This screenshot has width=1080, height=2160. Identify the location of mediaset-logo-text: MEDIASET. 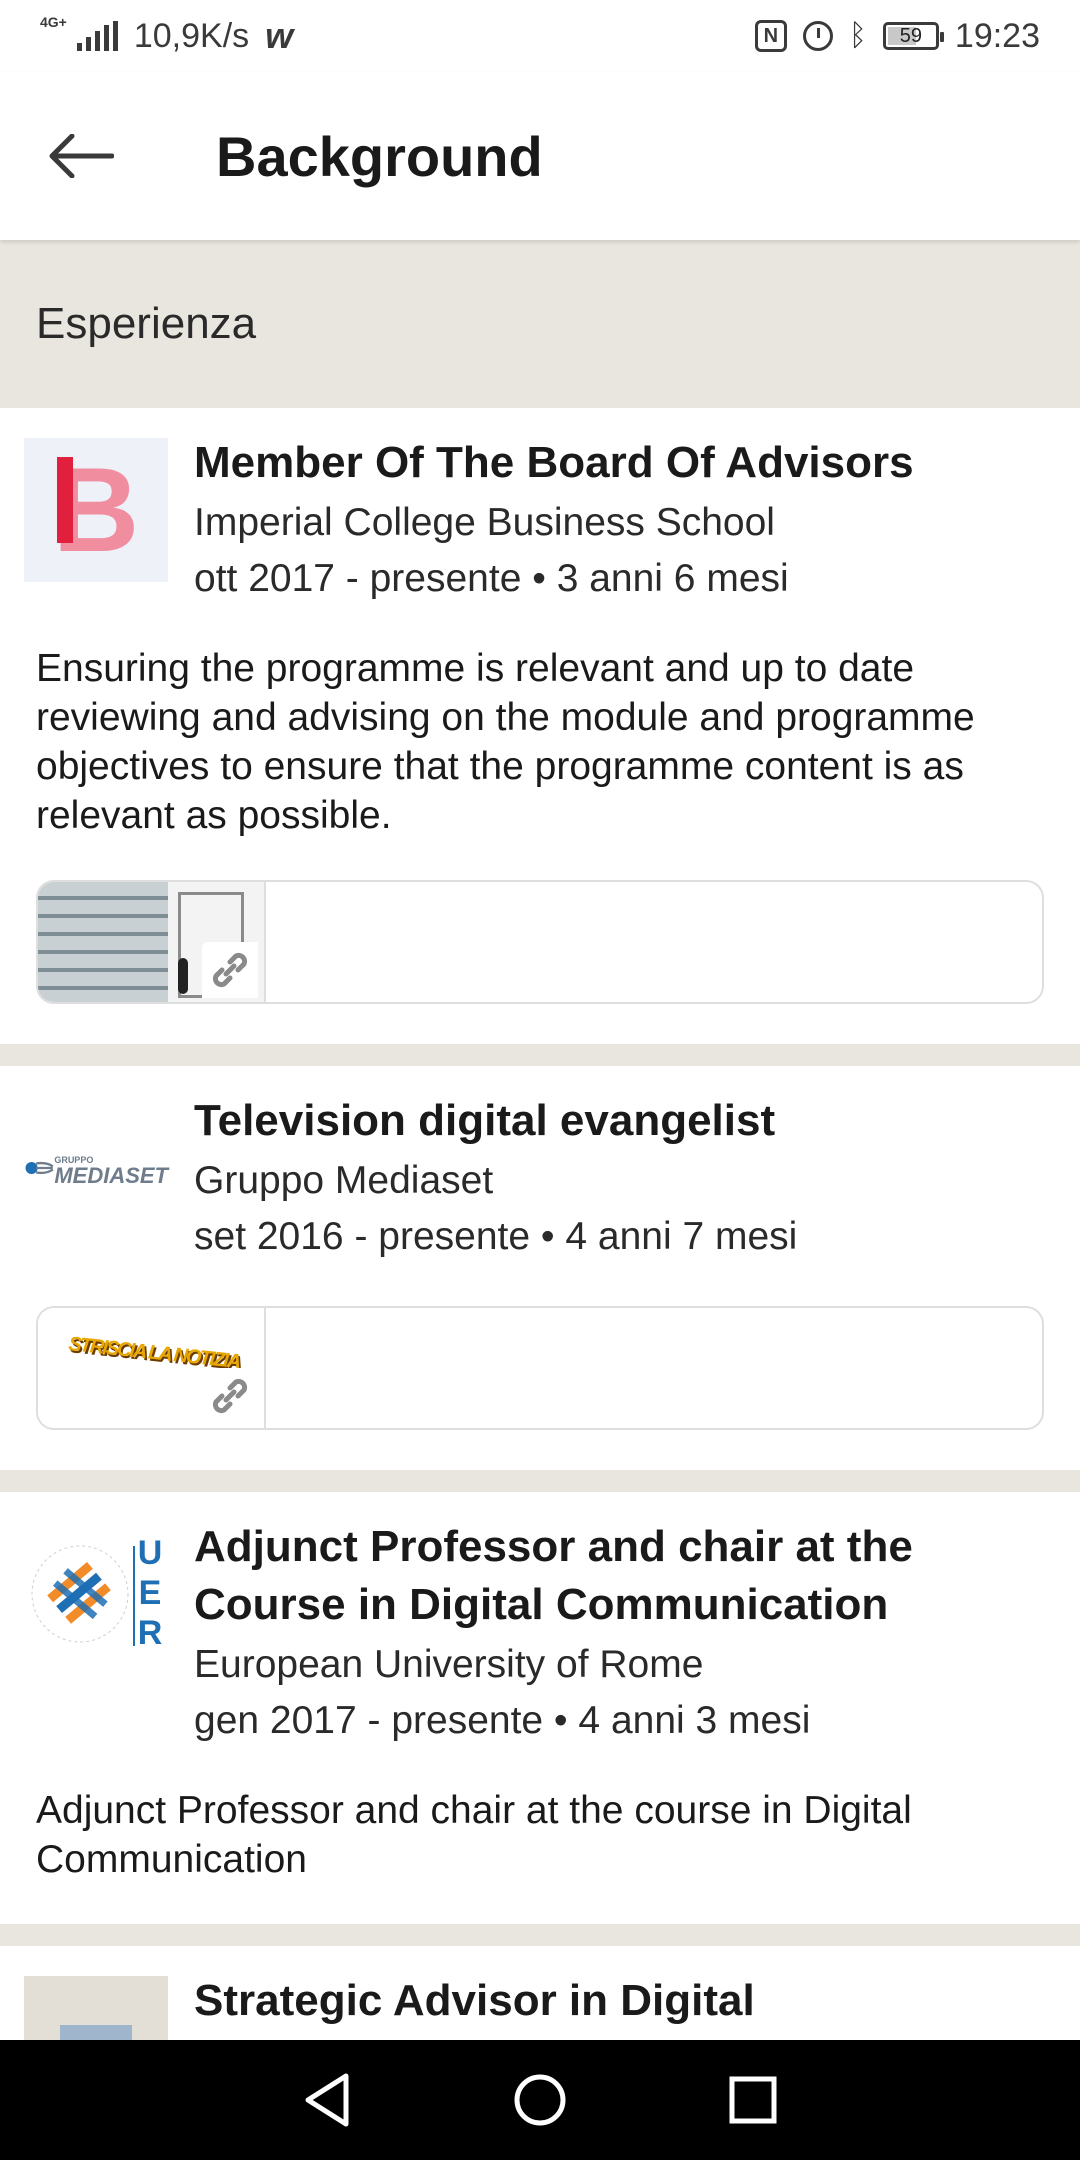
(111, 1175).